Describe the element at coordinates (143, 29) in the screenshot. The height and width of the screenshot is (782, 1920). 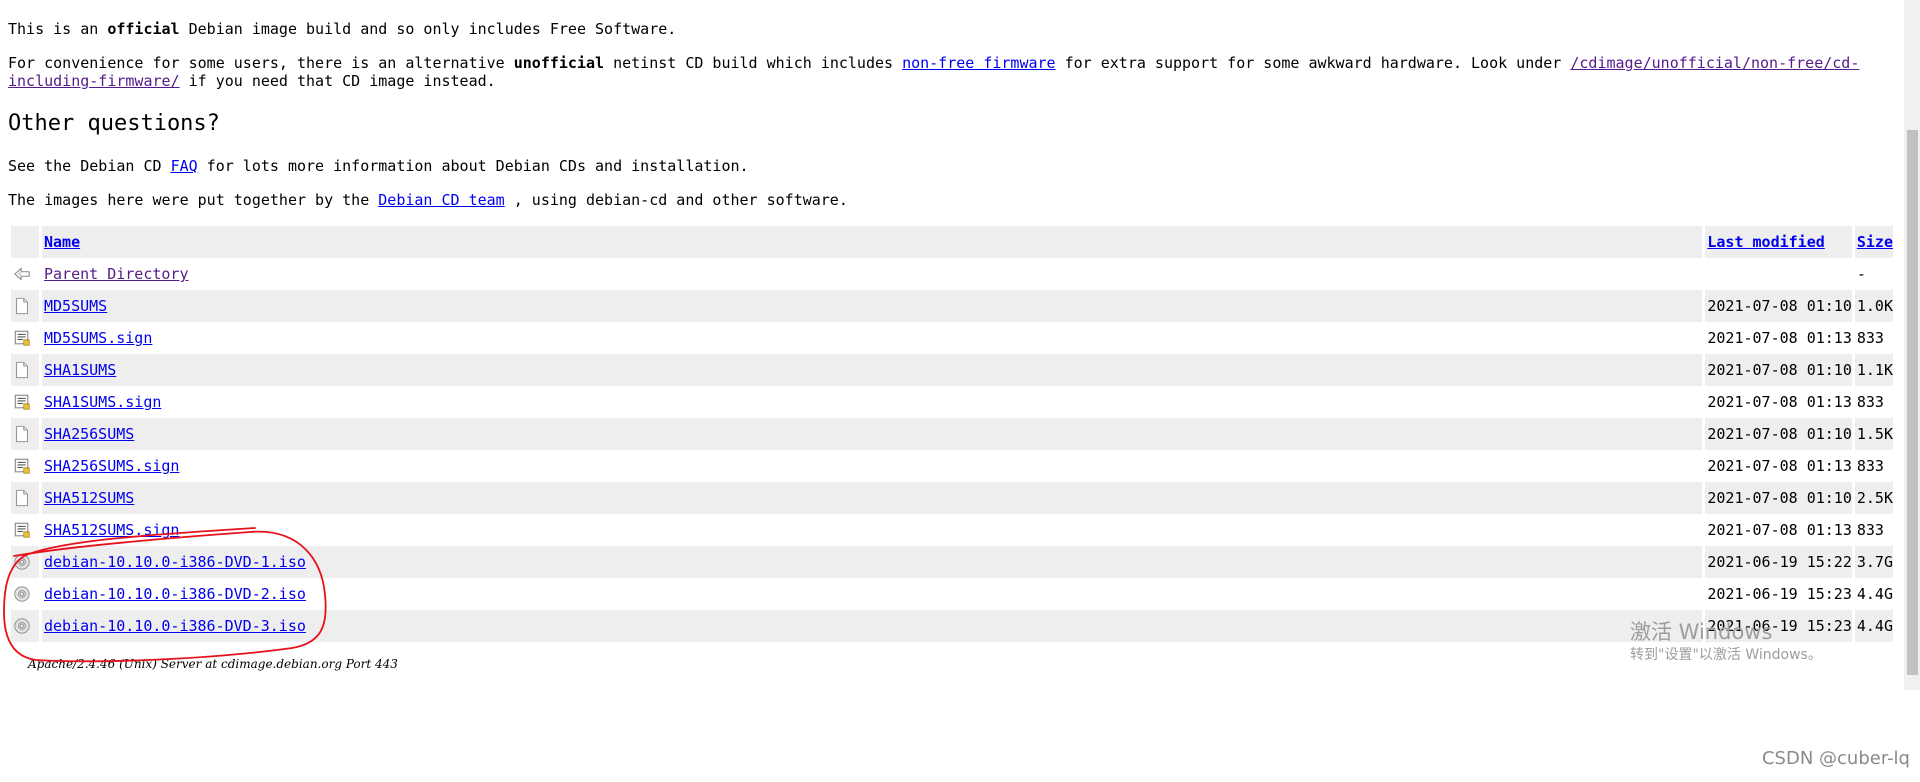
I see `official-bold: official` at that location.